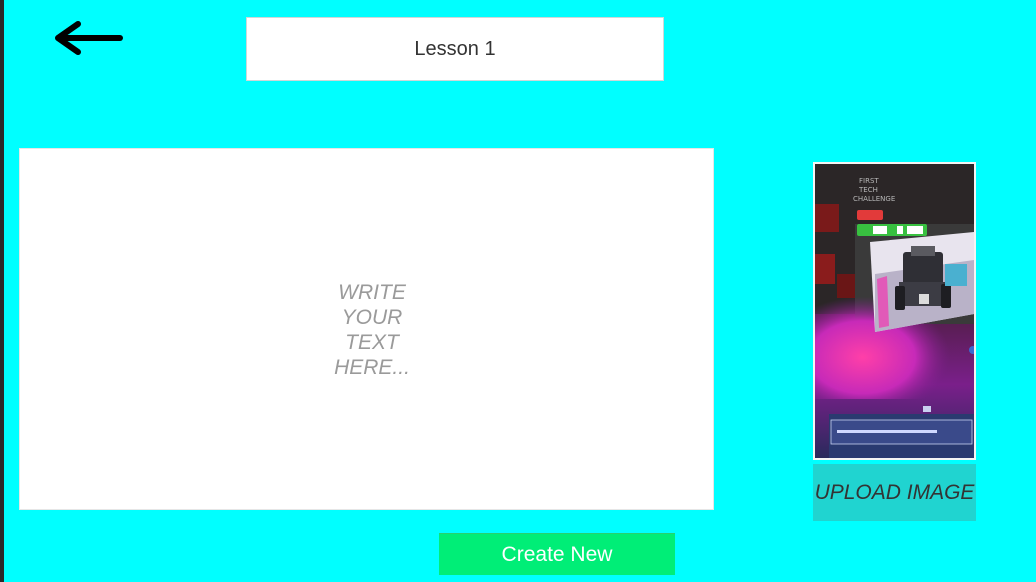 The height and width of the screenshot is (582, 1036). I want to click on image-preview: FIRST TECH CHALLENGE, so click(894, 311).